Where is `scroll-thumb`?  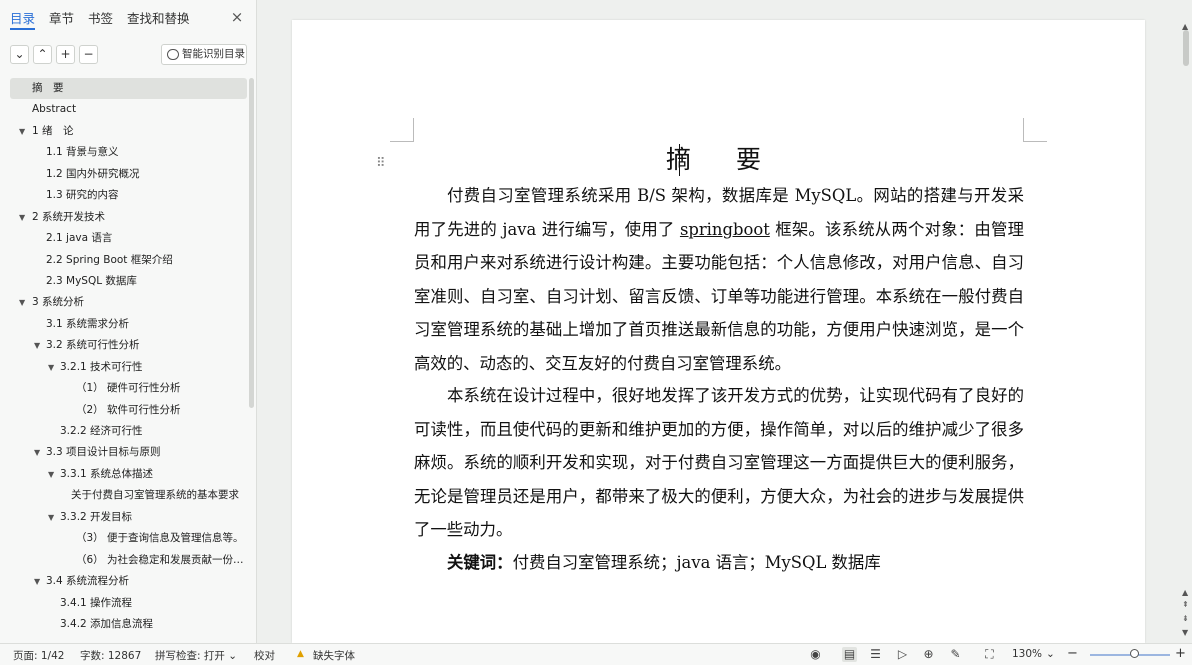
scroll-thumb is located at coordinates (1186, 48).